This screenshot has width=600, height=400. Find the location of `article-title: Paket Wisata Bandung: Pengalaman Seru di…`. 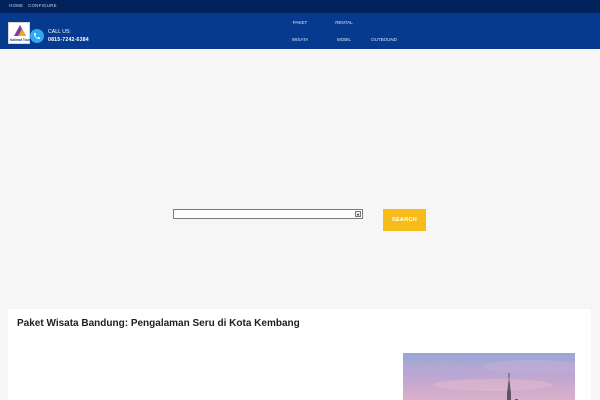

article-title: Paket Wisata Bandung: Pengalaman Seru di… is located at coordinates (158, 323).